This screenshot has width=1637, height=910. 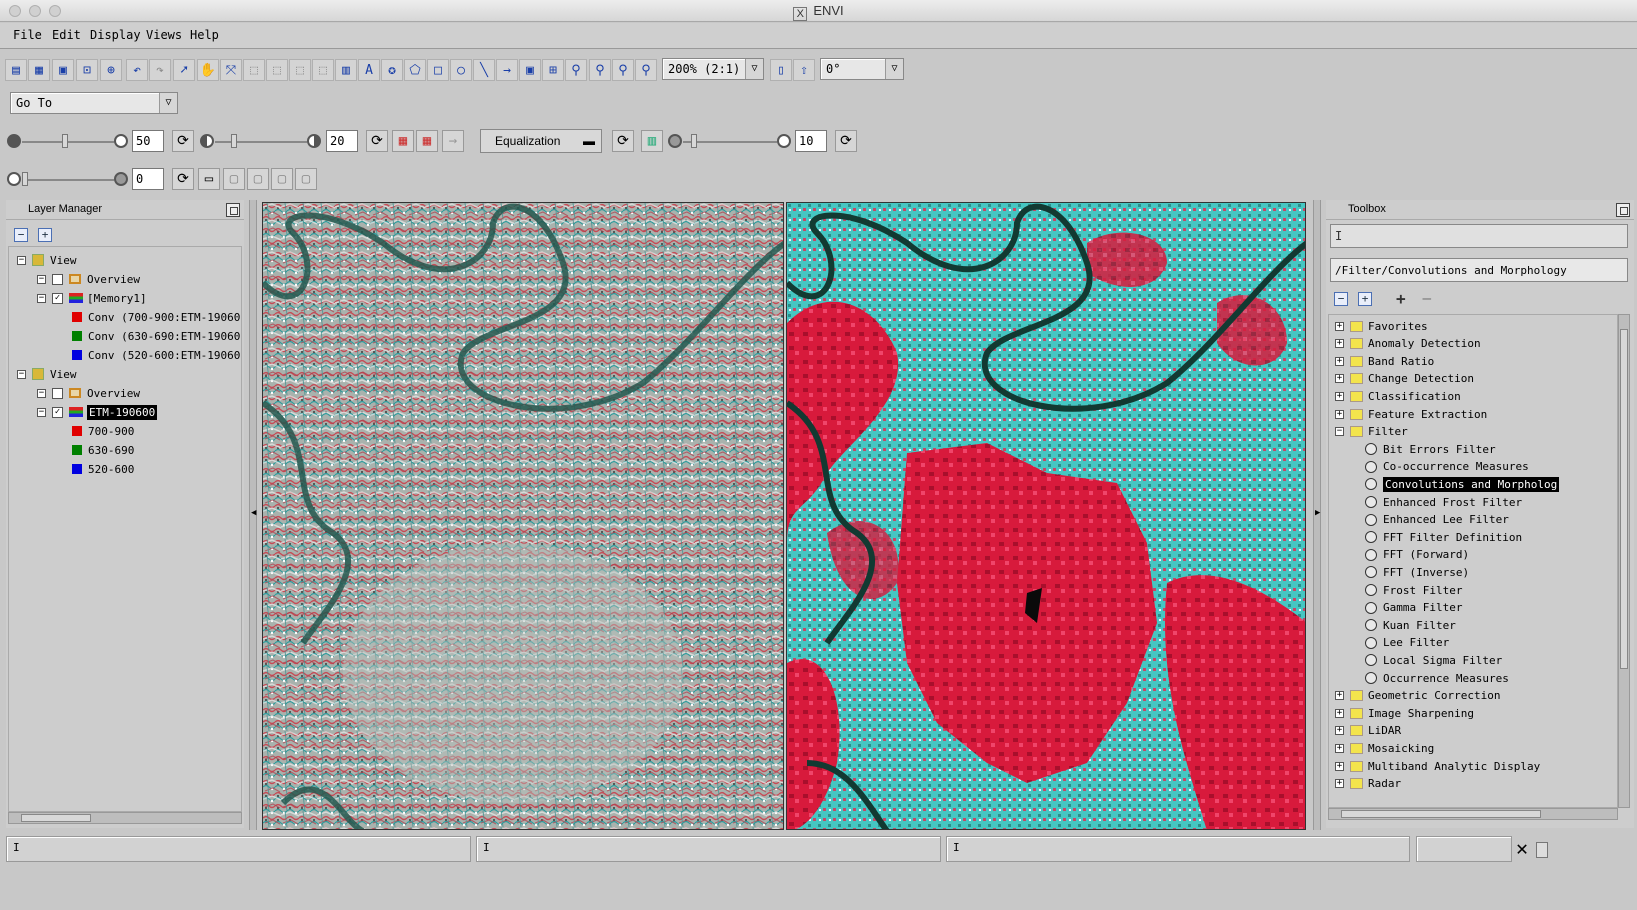 I want to click on transparency-field: 0, so click(x=148, y=179).